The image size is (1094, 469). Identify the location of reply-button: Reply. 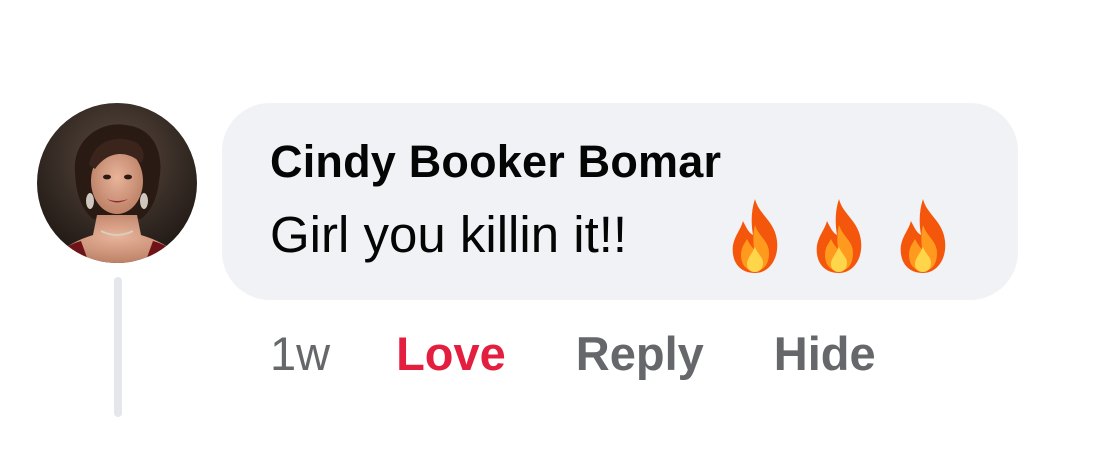
(640, 353).